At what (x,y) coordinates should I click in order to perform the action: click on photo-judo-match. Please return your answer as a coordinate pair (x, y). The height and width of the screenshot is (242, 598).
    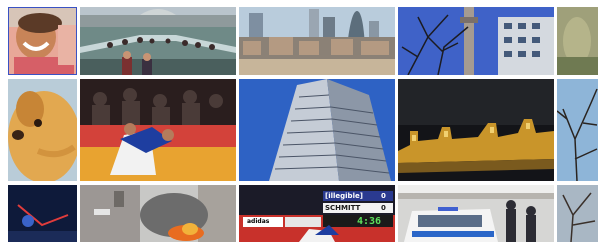
    Looking at the image, I should click on (158, 130).